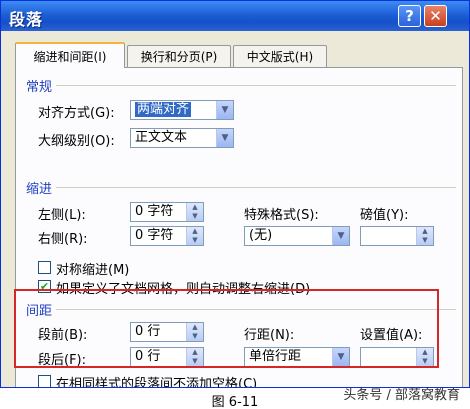 The height and width of the screenshot is (409, 470). I want to click on special-indent-label: 特殊格式(S):, so click(281, 215).